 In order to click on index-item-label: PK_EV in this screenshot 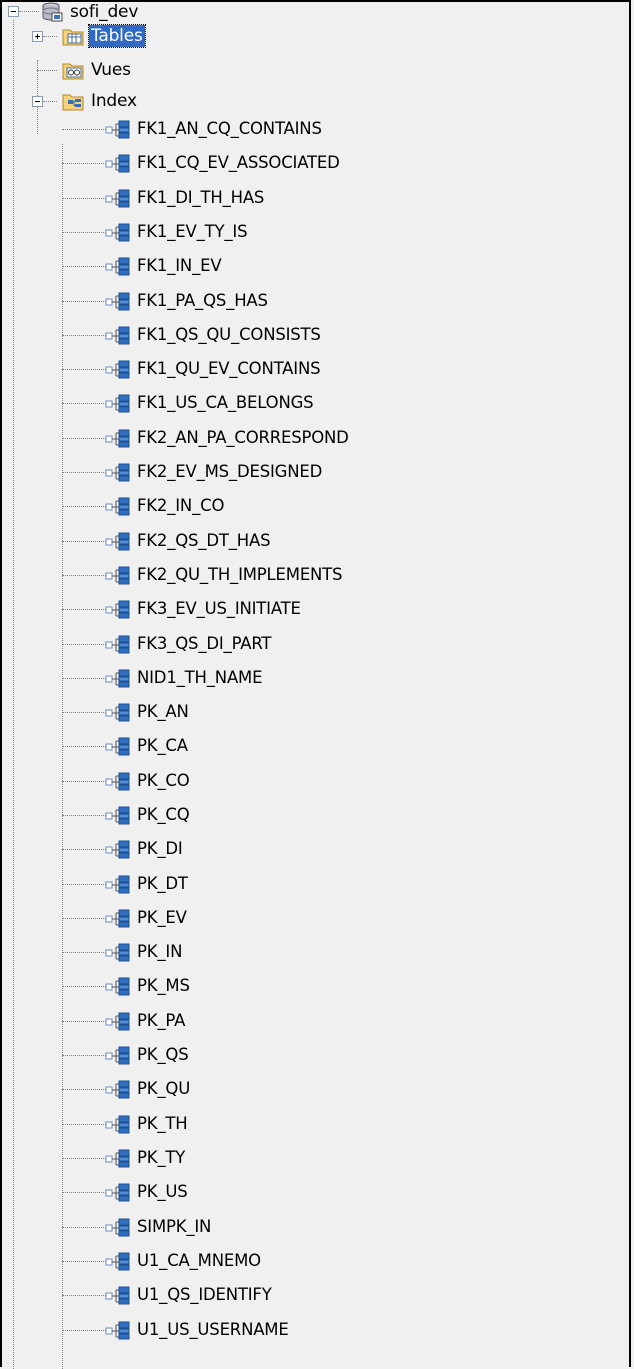, I will do `click(162, 917)`.